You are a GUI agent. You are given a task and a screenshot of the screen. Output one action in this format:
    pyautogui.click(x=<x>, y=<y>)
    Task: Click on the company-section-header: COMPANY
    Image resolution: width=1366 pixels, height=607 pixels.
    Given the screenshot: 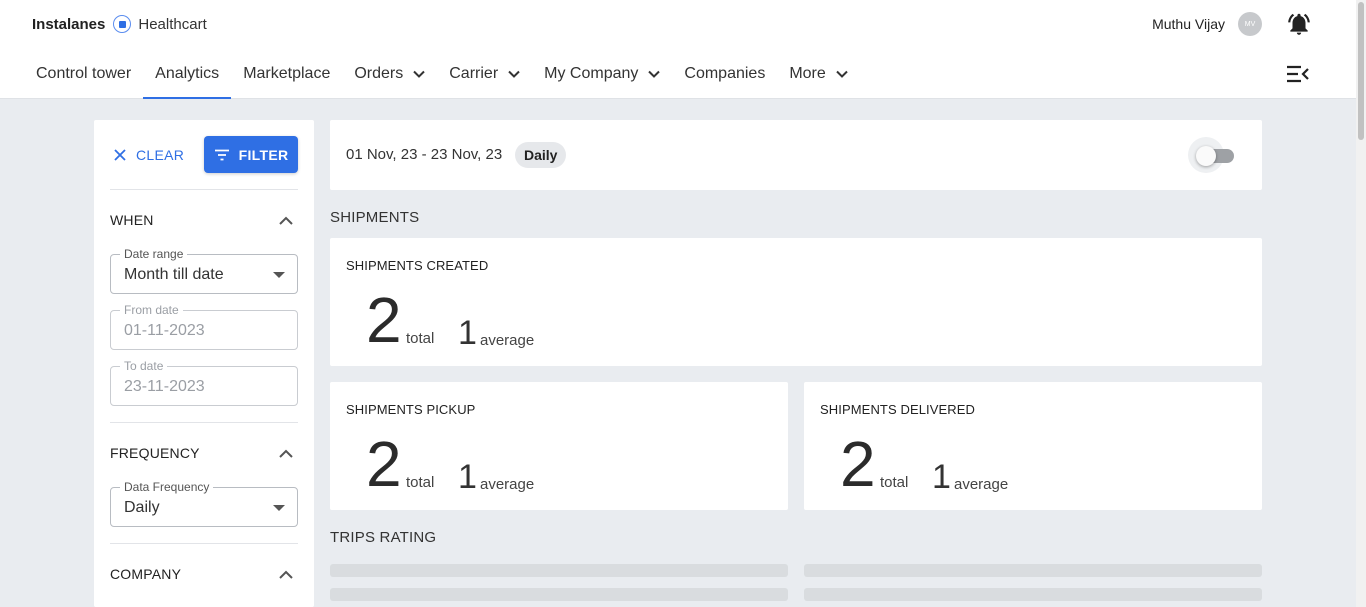 What is the action you would take?
    pyautogui.click(x=204, y=574)
    